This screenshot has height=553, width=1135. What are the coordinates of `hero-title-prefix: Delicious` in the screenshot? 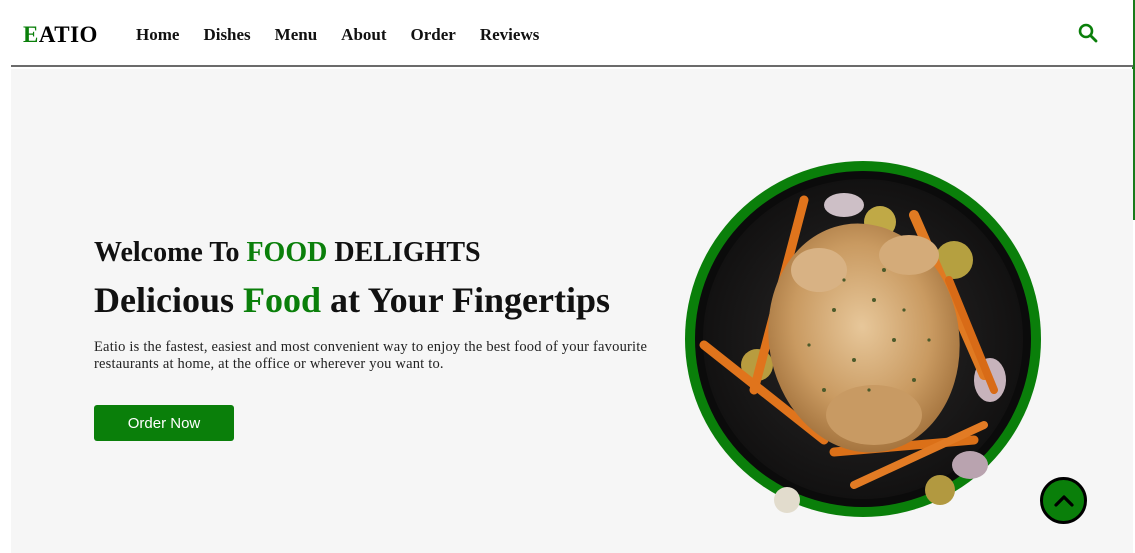 It's located at (164, 300).